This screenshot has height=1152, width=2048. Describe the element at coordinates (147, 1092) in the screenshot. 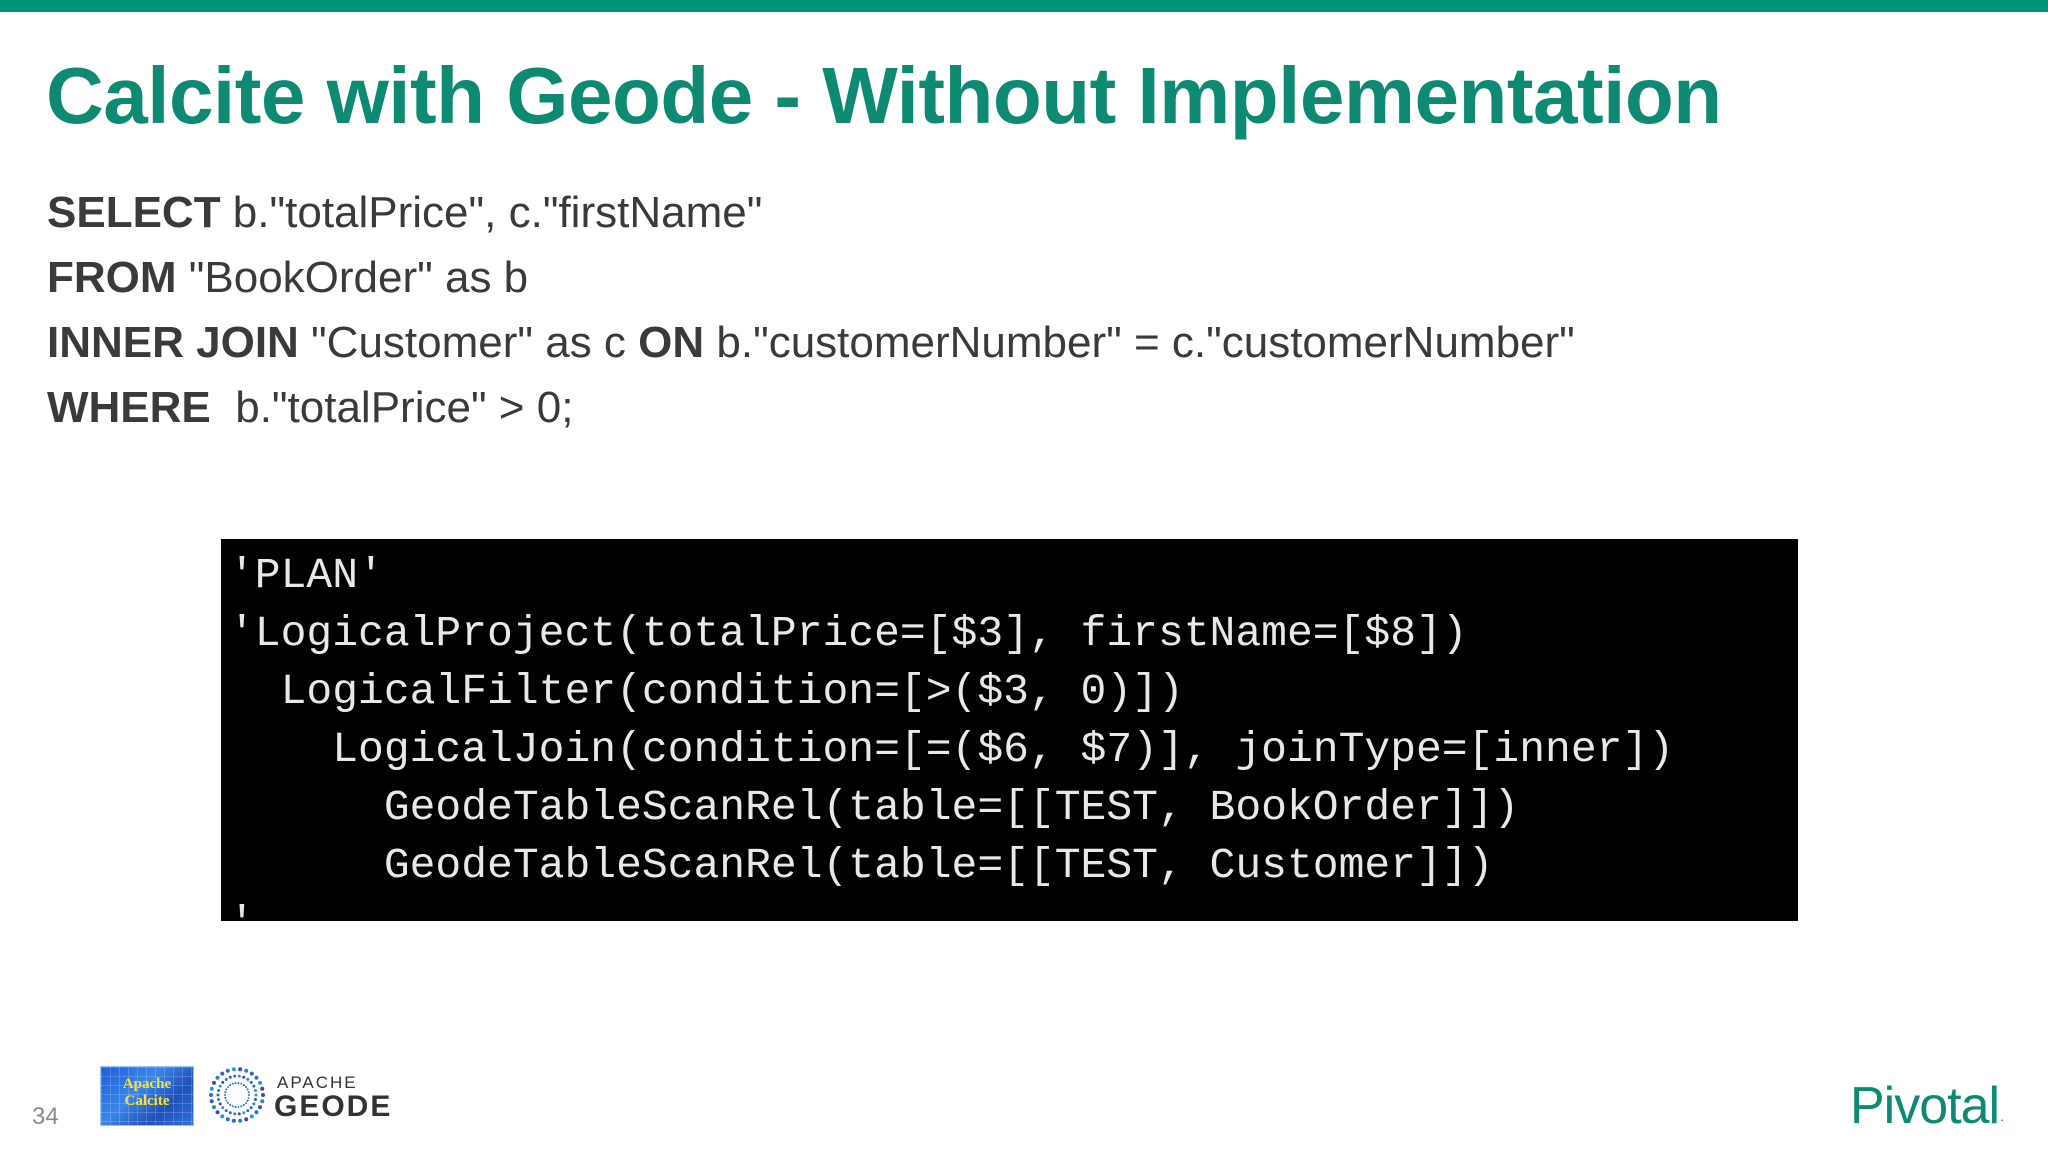

I see `calcite-logo-text: Apache Calcite` at that location.